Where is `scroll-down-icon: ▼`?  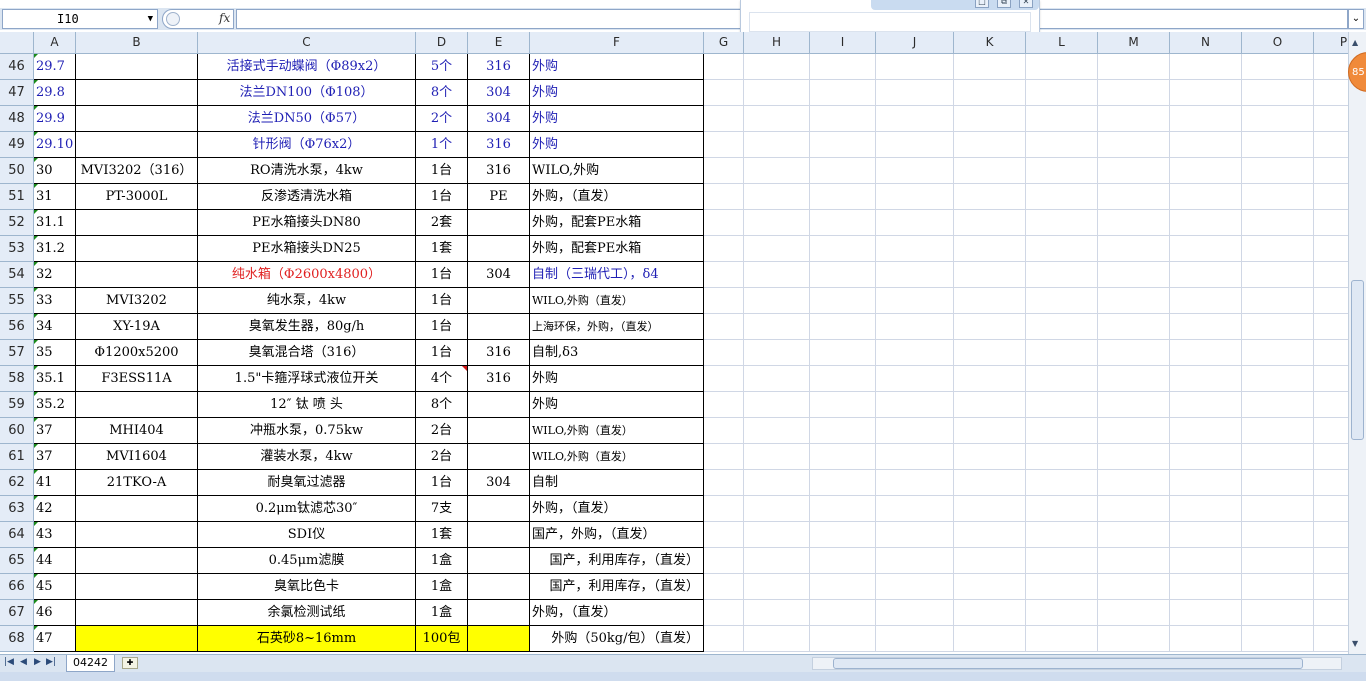 scroll-down-icon: ▼ is located at coordinates (1355, 643).